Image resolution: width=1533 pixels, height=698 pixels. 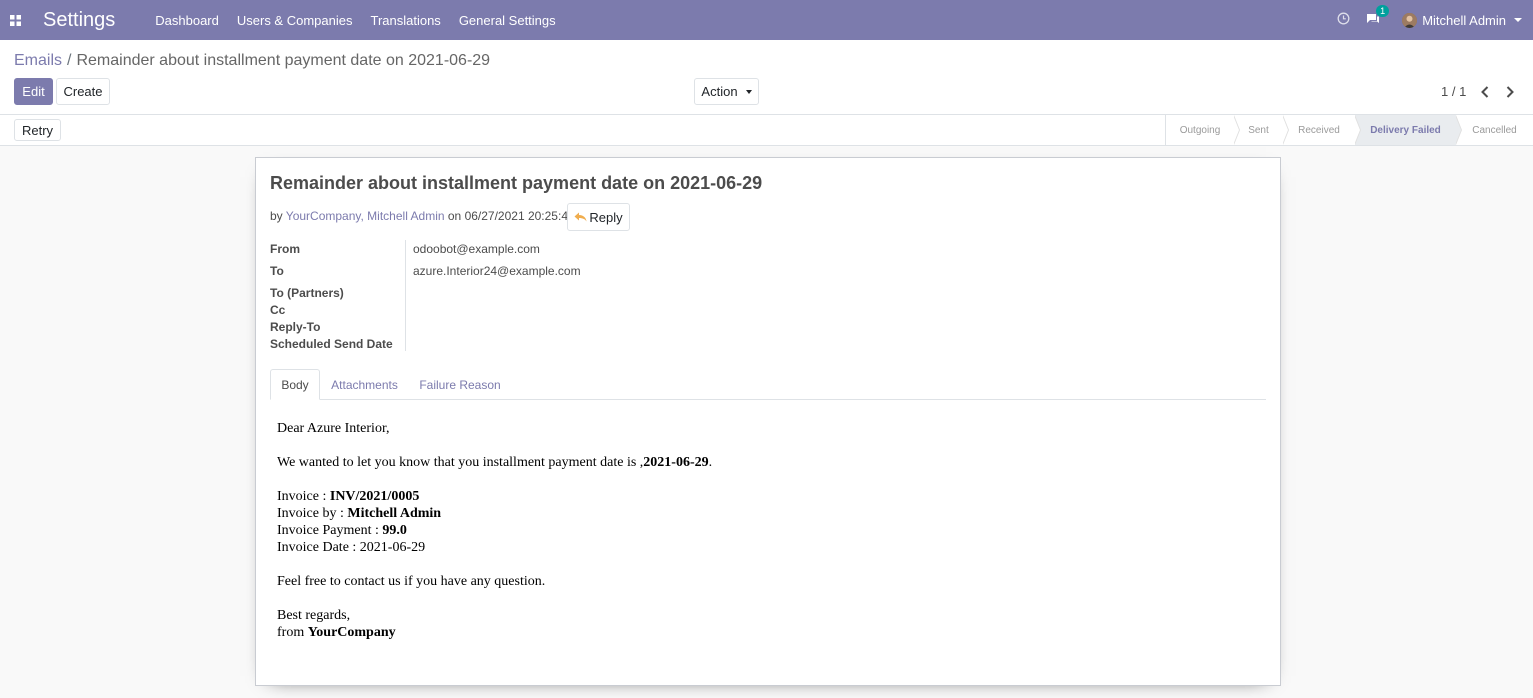 What do you see at coordinates (719, 91) in the screenshot?
I see `action-label: Action` at bounding box center [719, 91].